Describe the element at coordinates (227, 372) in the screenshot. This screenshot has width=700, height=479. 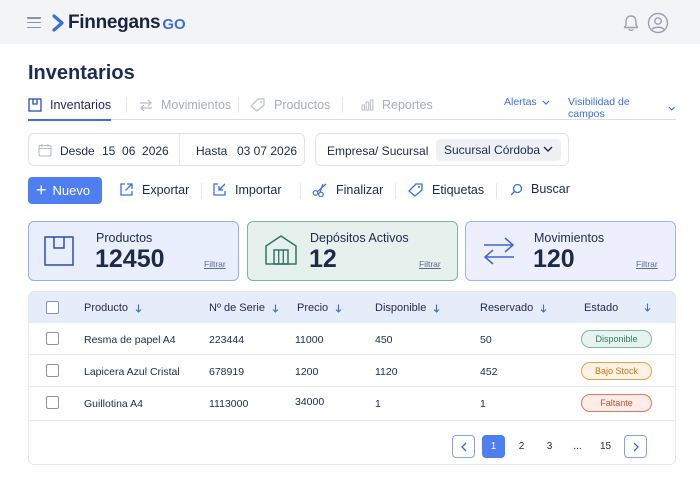
I see `serial-cell: 678919` at that location.